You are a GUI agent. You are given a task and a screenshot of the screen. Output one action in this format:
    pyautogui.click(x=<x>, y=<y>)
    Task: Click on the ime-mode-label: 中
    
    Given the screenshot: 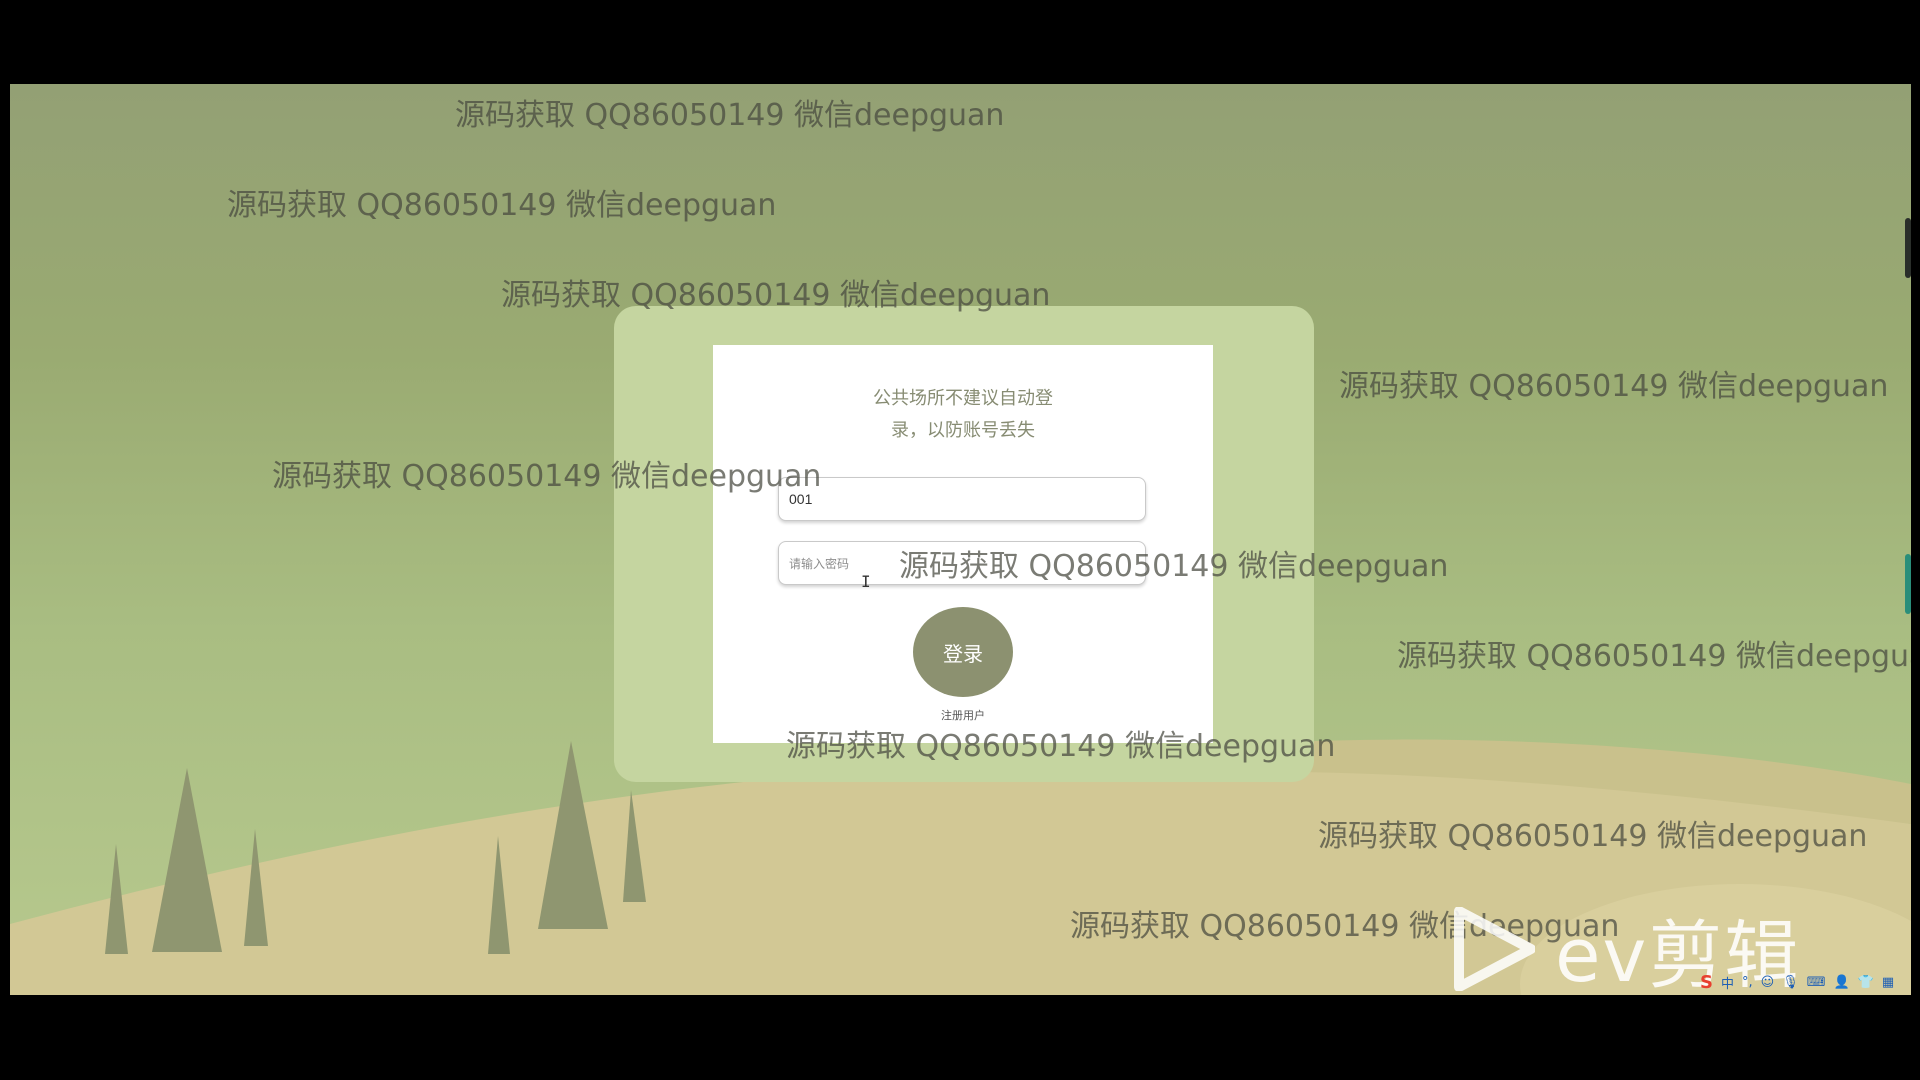 What is the action you would take?
    pyautogui.click(x=1727, y=982)
    